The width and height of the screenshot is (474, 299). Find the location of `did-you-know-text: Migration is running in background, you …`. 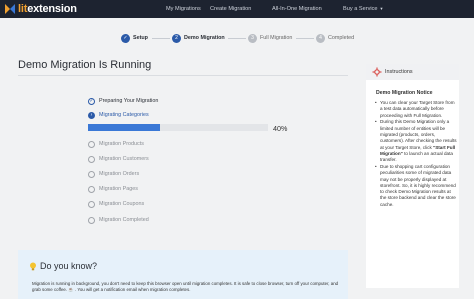

did-you-know-text: Migration is running in background, you … is located at coordinates (185, 287).